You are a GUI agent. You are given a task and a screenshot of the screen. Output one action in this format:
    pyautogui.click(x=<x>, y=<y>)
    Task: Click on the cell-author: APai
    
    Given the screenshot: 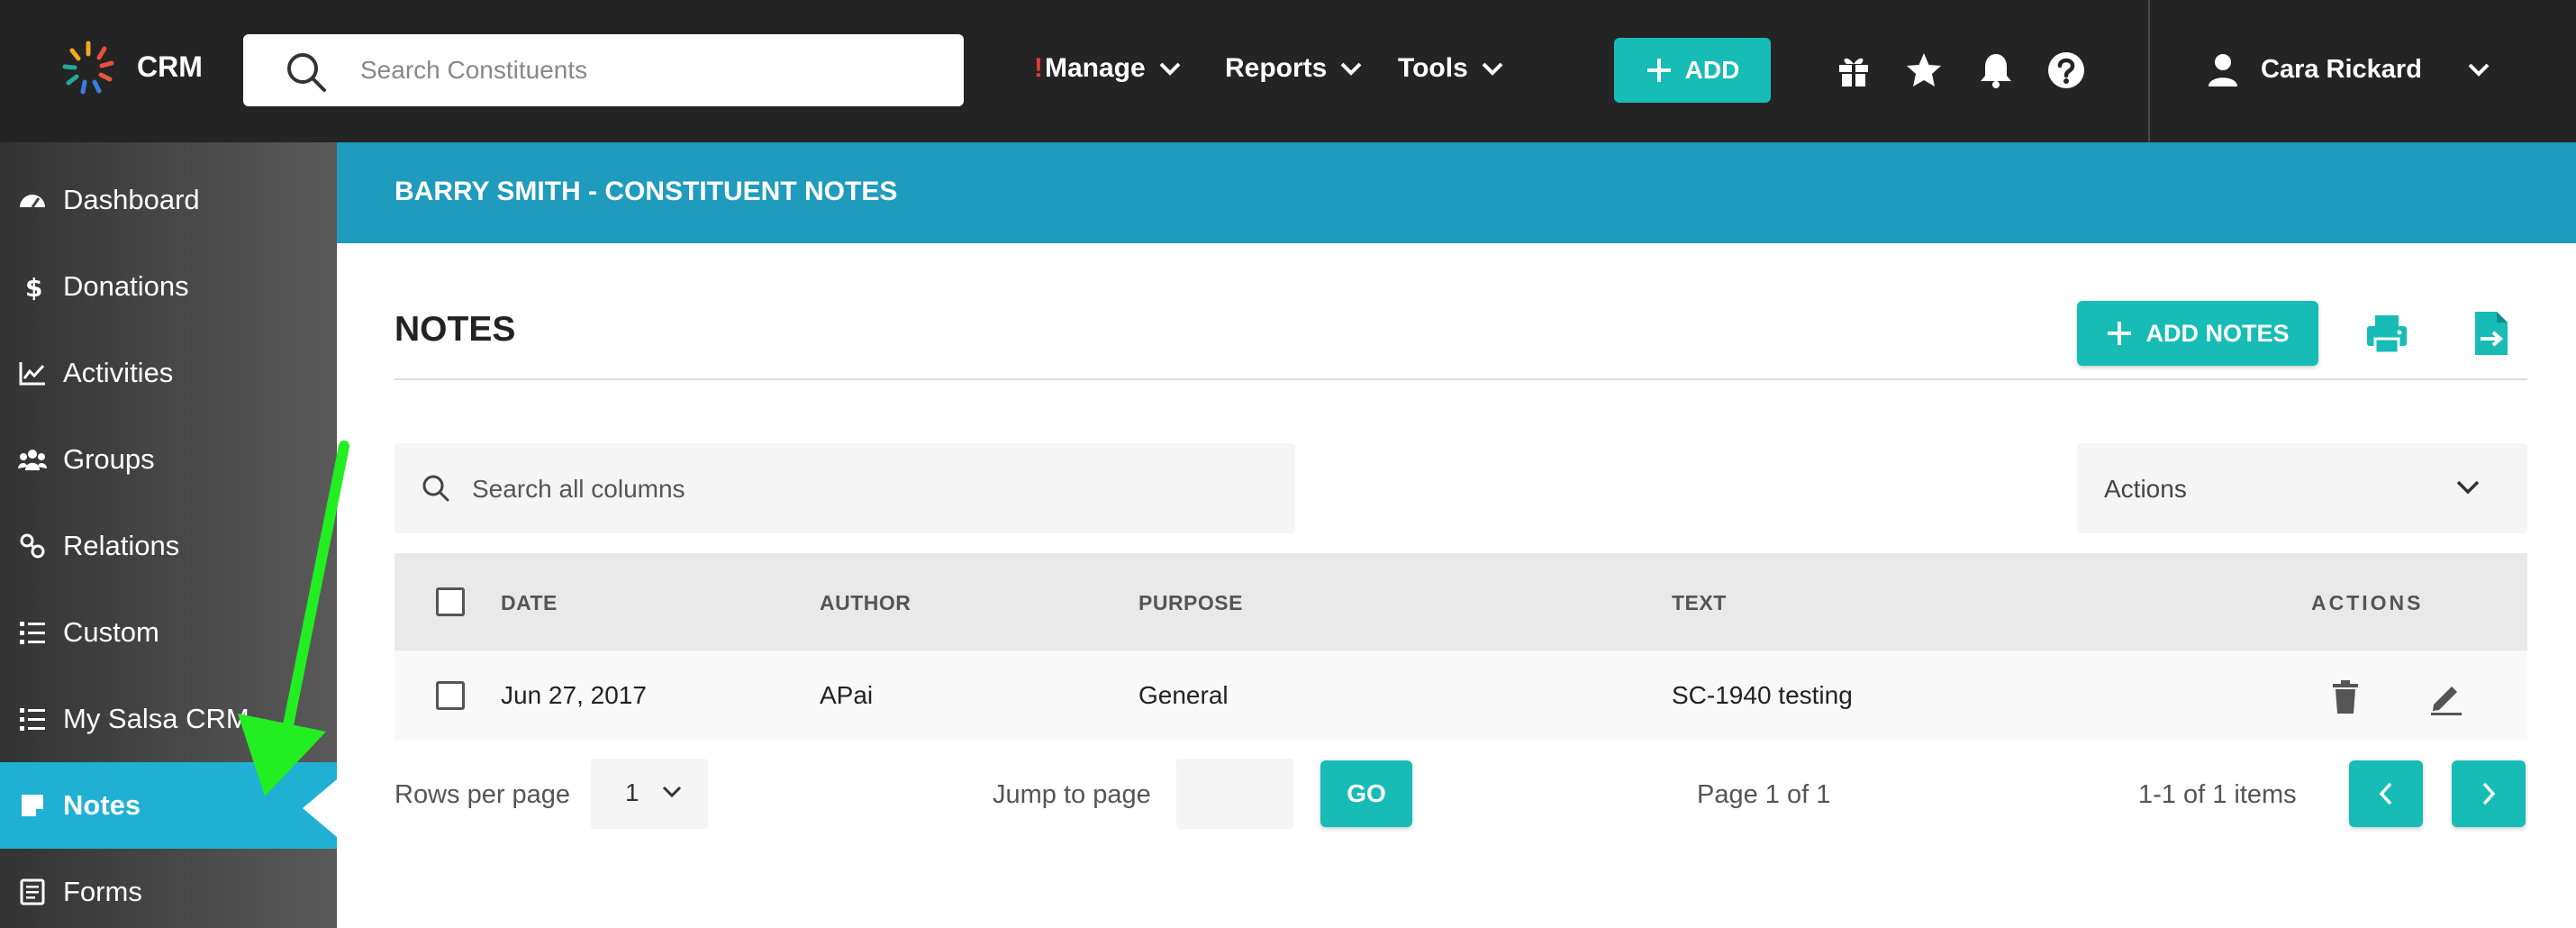 What is the action you would take?
    pyautogui.click(x=847, y=695)
    